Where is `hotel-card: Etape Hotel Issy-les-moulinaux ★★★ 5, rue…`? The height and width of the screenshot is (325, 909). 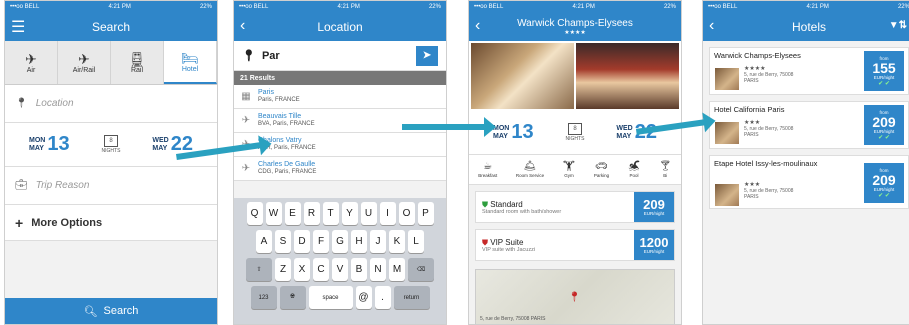 hotel-card: Etape Hotel Issy-les-moulinaux ★★★ 5, rue… is located at coordinates (809, 182).